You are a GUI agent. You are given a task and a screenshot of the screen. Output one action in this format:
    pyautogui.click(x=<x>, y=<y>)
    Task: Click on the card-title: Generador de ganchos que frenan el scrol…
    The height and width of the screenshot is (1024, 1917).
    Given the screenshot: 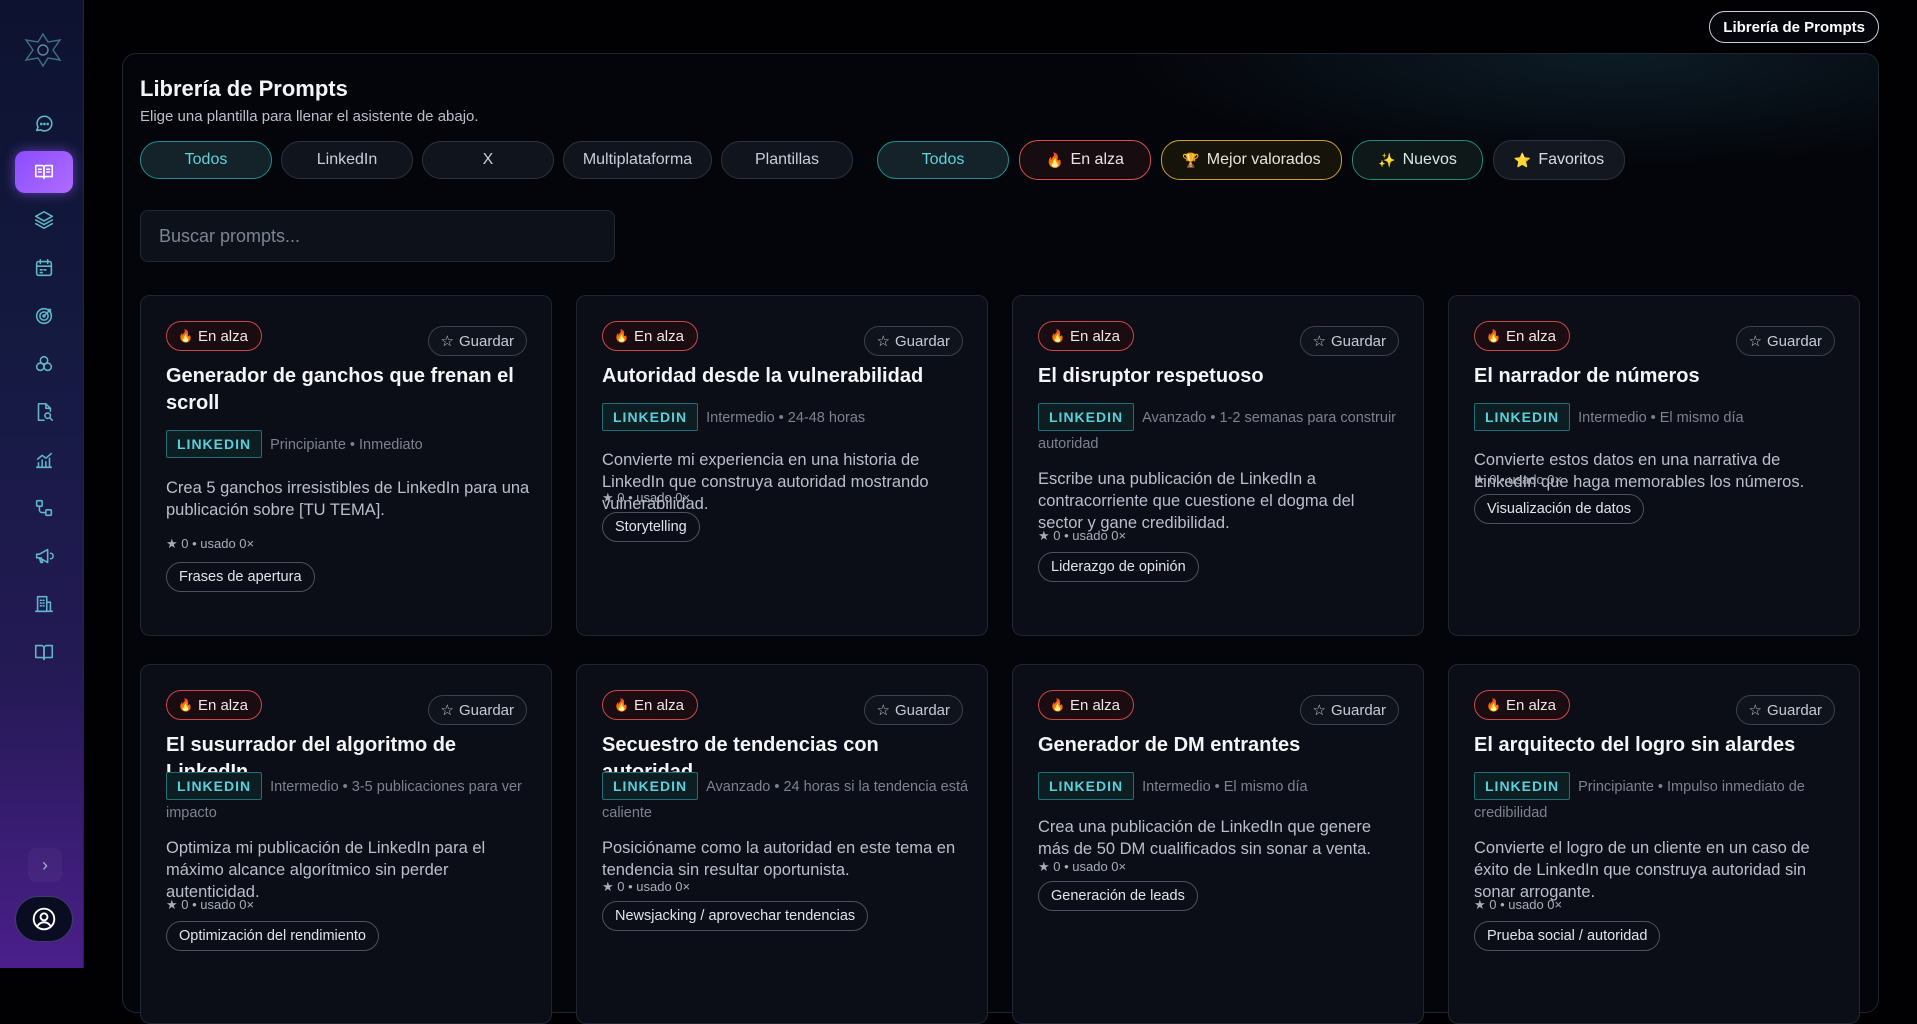 What is the action you would take?
    pyautogui.click(x=340, y=389)
    